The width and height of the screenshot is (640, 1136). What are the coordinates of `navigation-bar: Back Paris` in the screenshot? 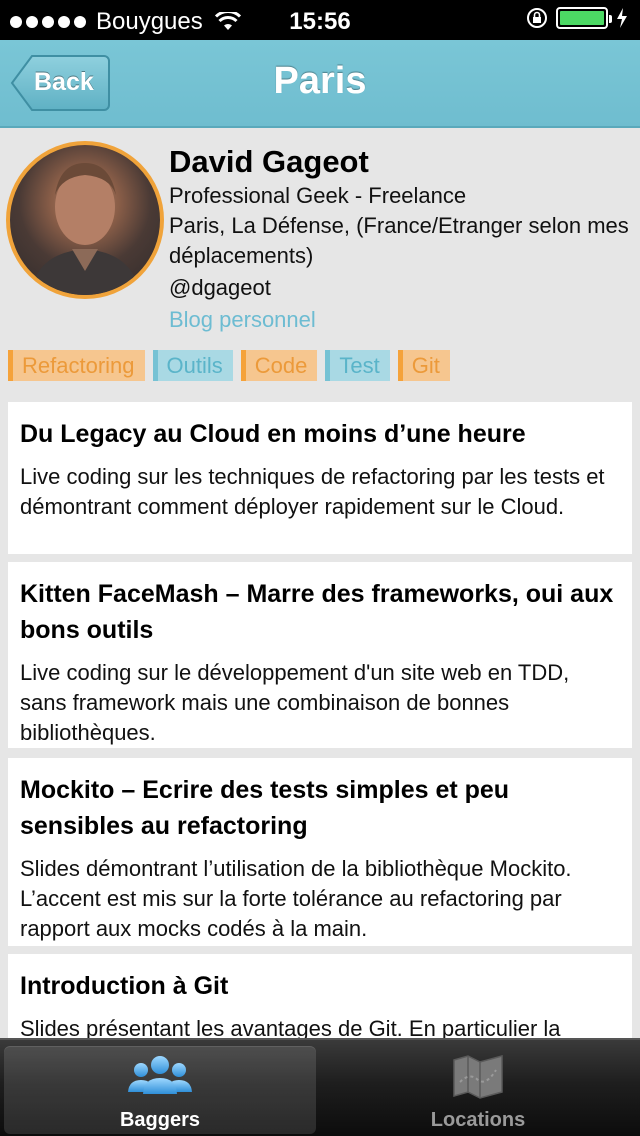 It's located at (320, 84).